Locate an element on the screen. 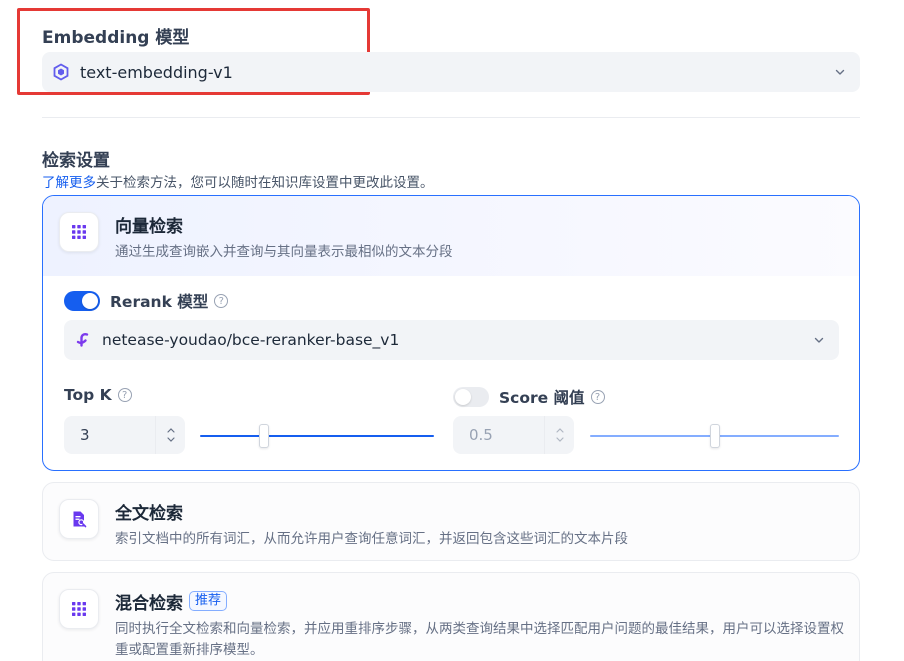 This screenshot has height=661, width=904. retrieval-settings-description: 了解更多关于检索方法，您可以随时在知识库设置中更改此设置。 is located at coordinates (238, 183).